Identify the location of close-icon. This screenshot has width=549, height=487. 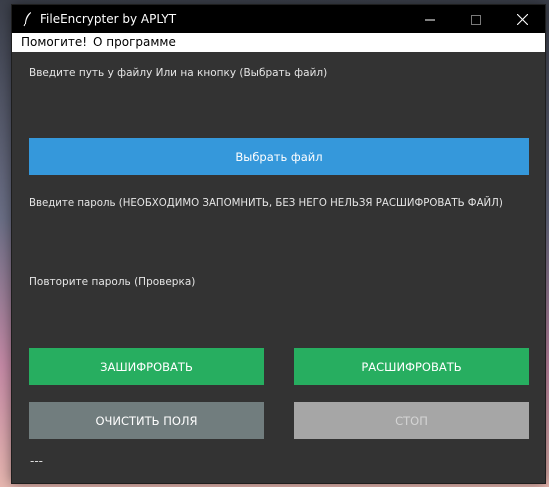
(522, 19).